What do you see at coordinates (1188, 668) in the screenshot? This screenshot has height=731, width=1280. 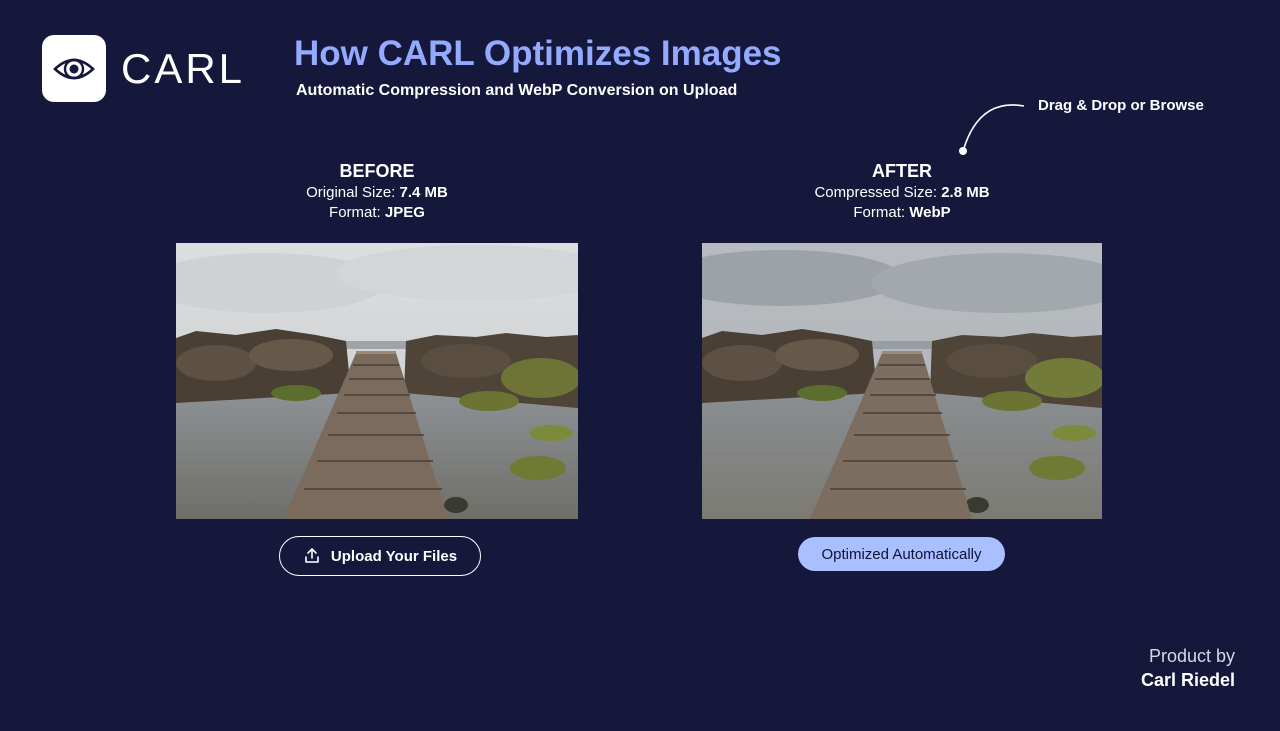 I see `product-credit: Product by Carl Riedel` at bounding box center [1188, 668].